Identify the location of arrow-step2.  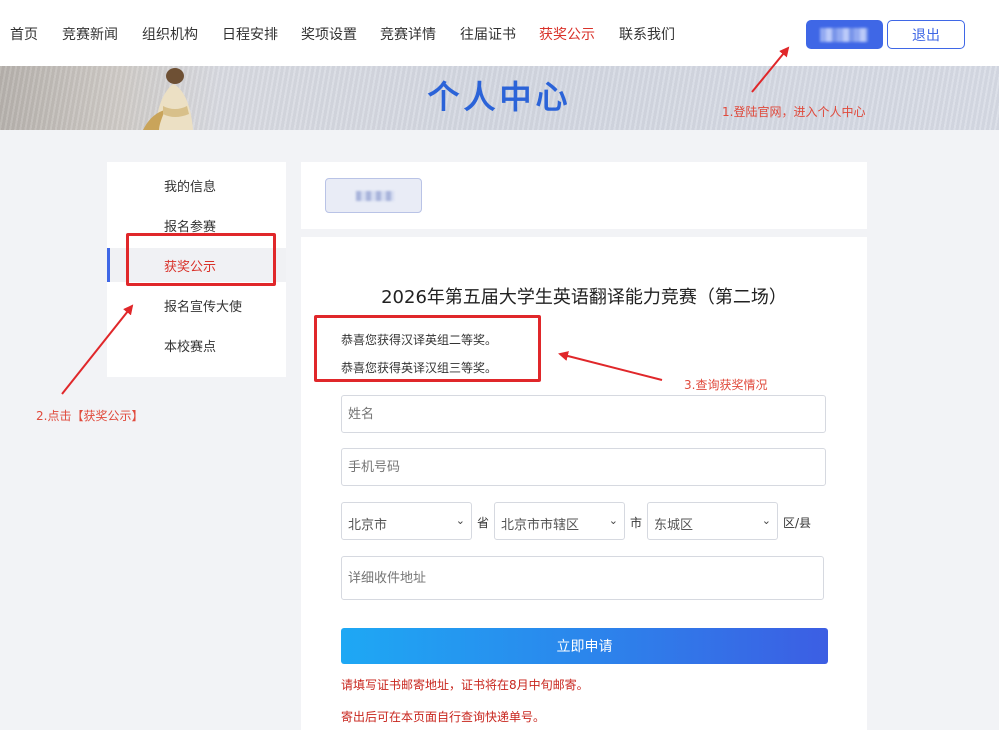
(97, 349).